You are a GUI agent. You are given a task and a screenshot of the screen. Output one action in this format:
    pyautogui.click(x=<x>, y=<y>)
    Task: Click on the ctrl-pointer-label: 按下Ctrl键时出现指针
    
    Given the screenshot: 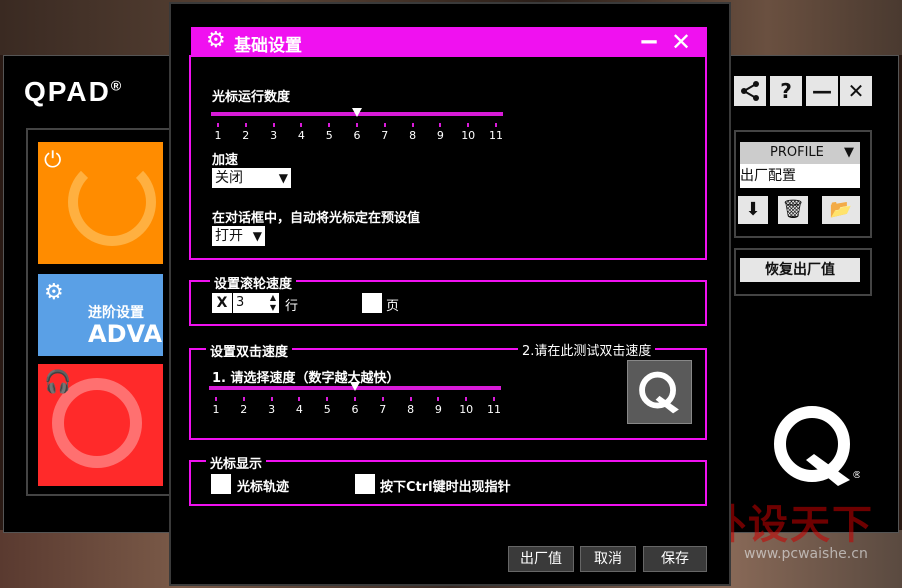 What is the action you would take?
    pyautogui.click(x=445, y=487)
    